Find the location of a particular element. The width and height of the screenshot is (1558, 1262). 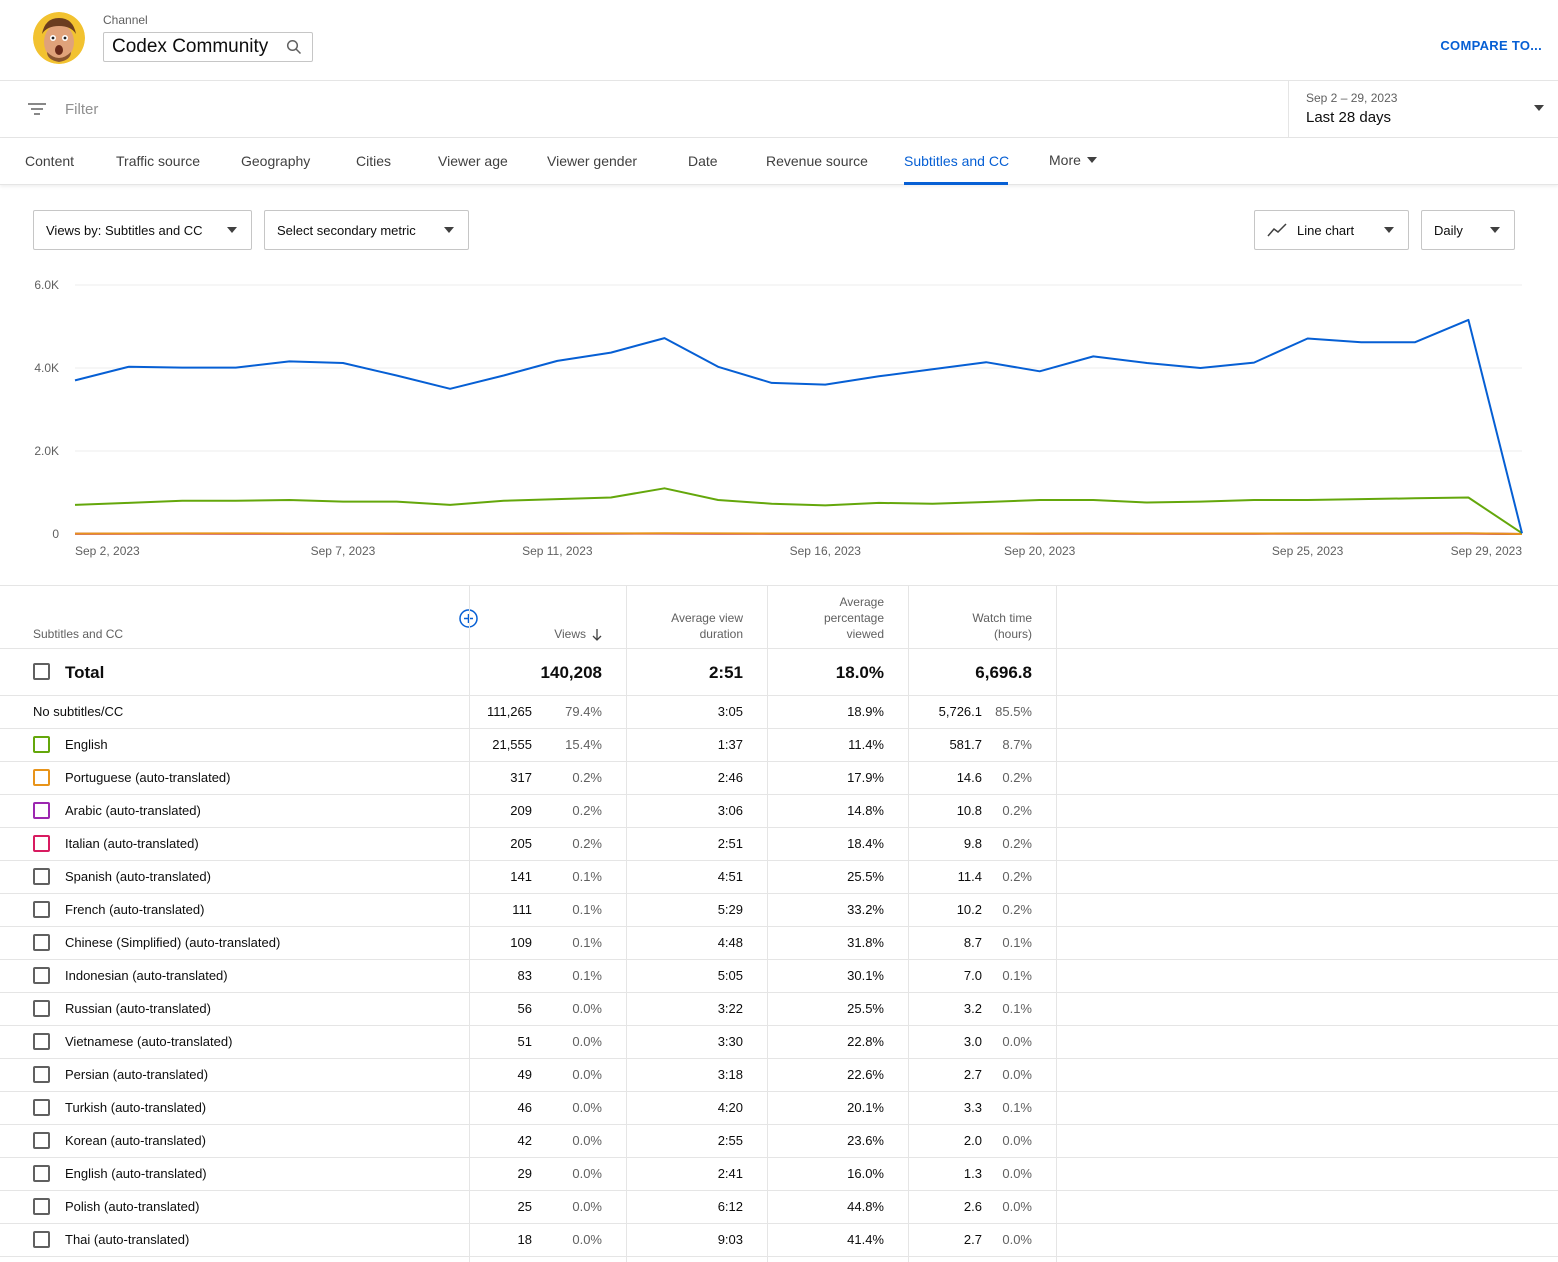

header-views: Views is located at coordinates (578, 634).